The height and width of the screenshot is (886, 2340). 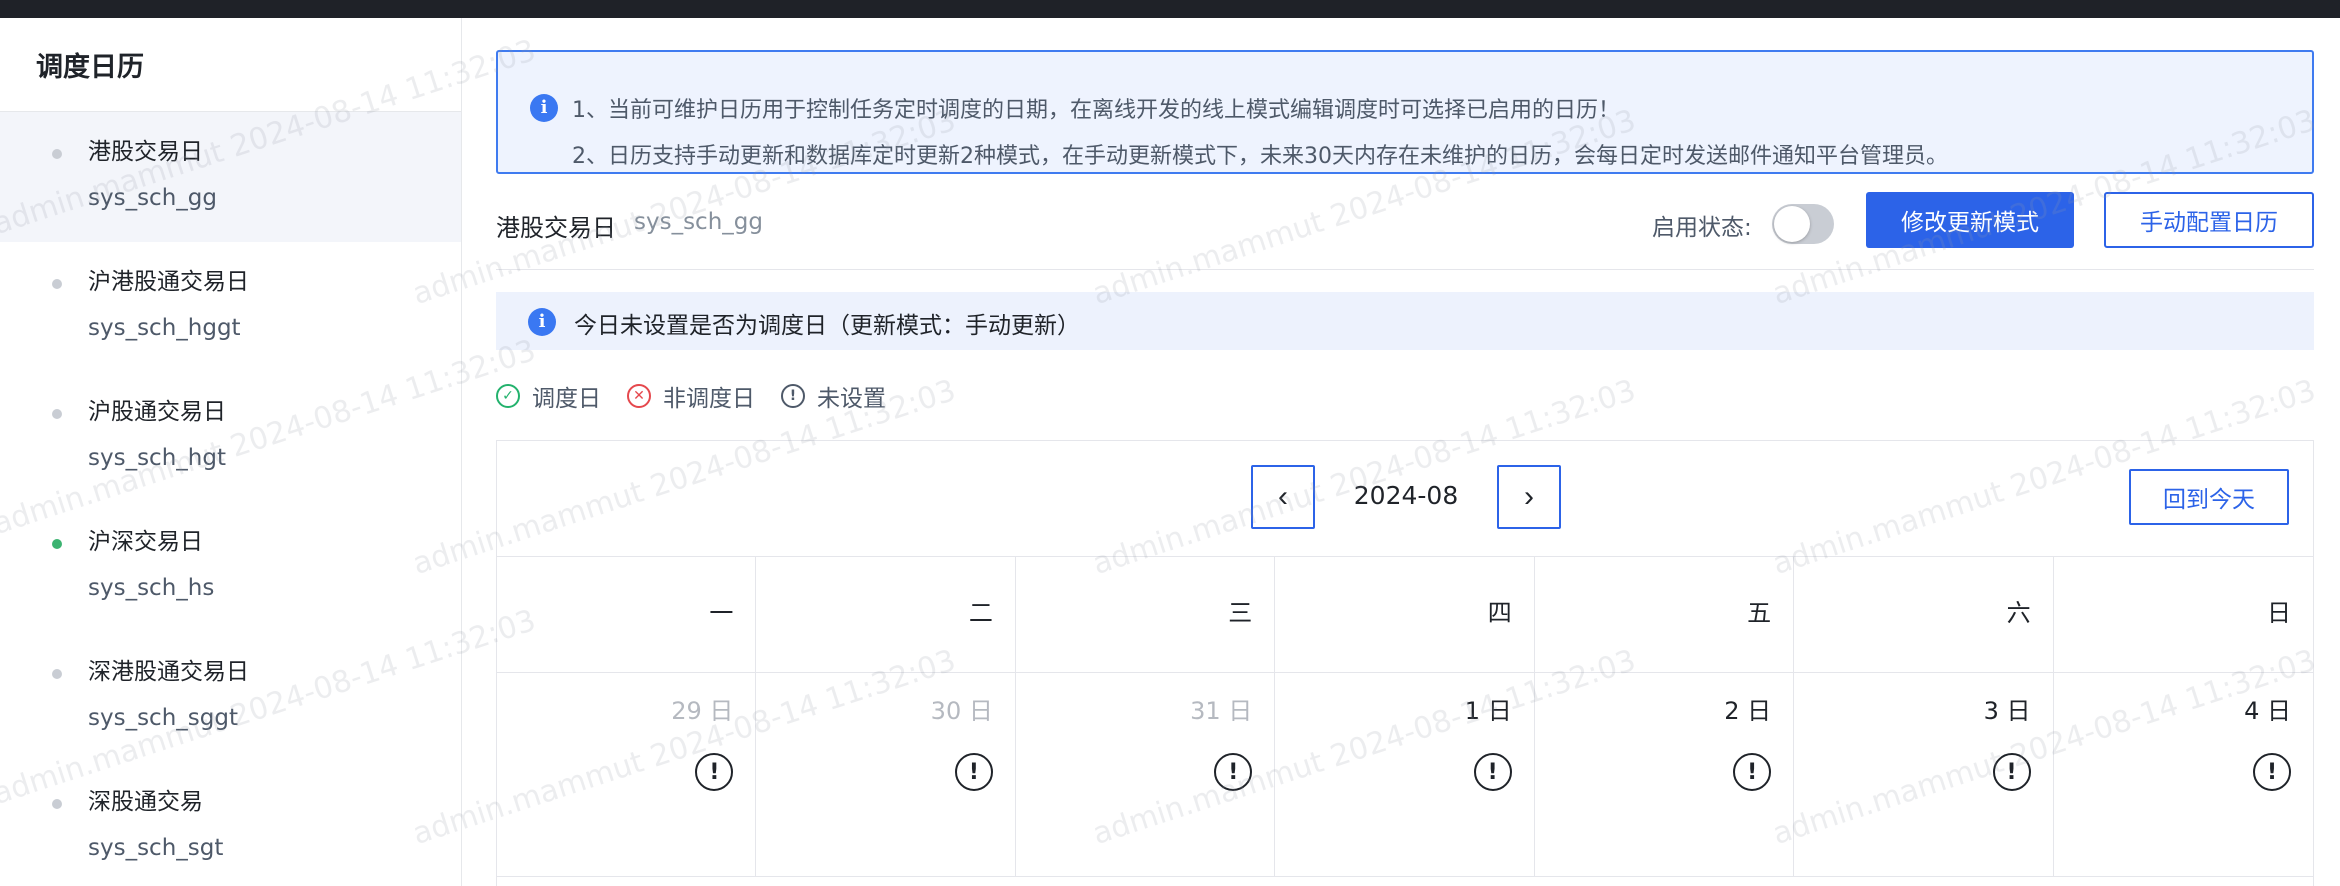 What do you see at coordinates (163, 718) in the screenshot?
I see `sidebar-item-code: sys_sch_sggt` at bounding box center [163, 718].